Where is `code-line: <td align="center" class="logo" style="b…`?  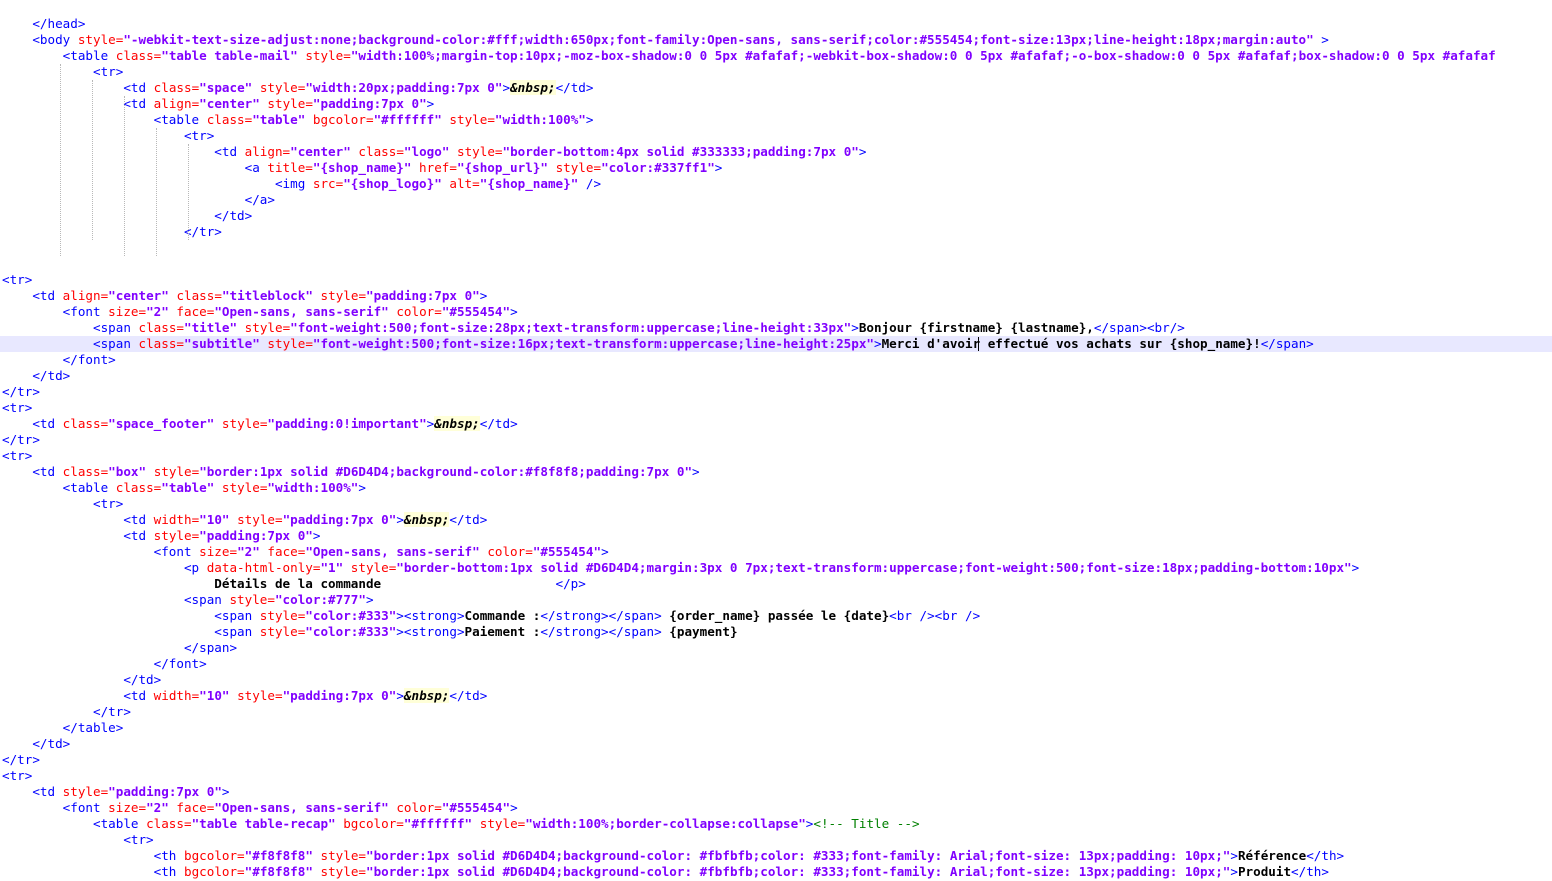 code-line: <td align="center" class="logo" style="b… is located at coordinates (776, 152).